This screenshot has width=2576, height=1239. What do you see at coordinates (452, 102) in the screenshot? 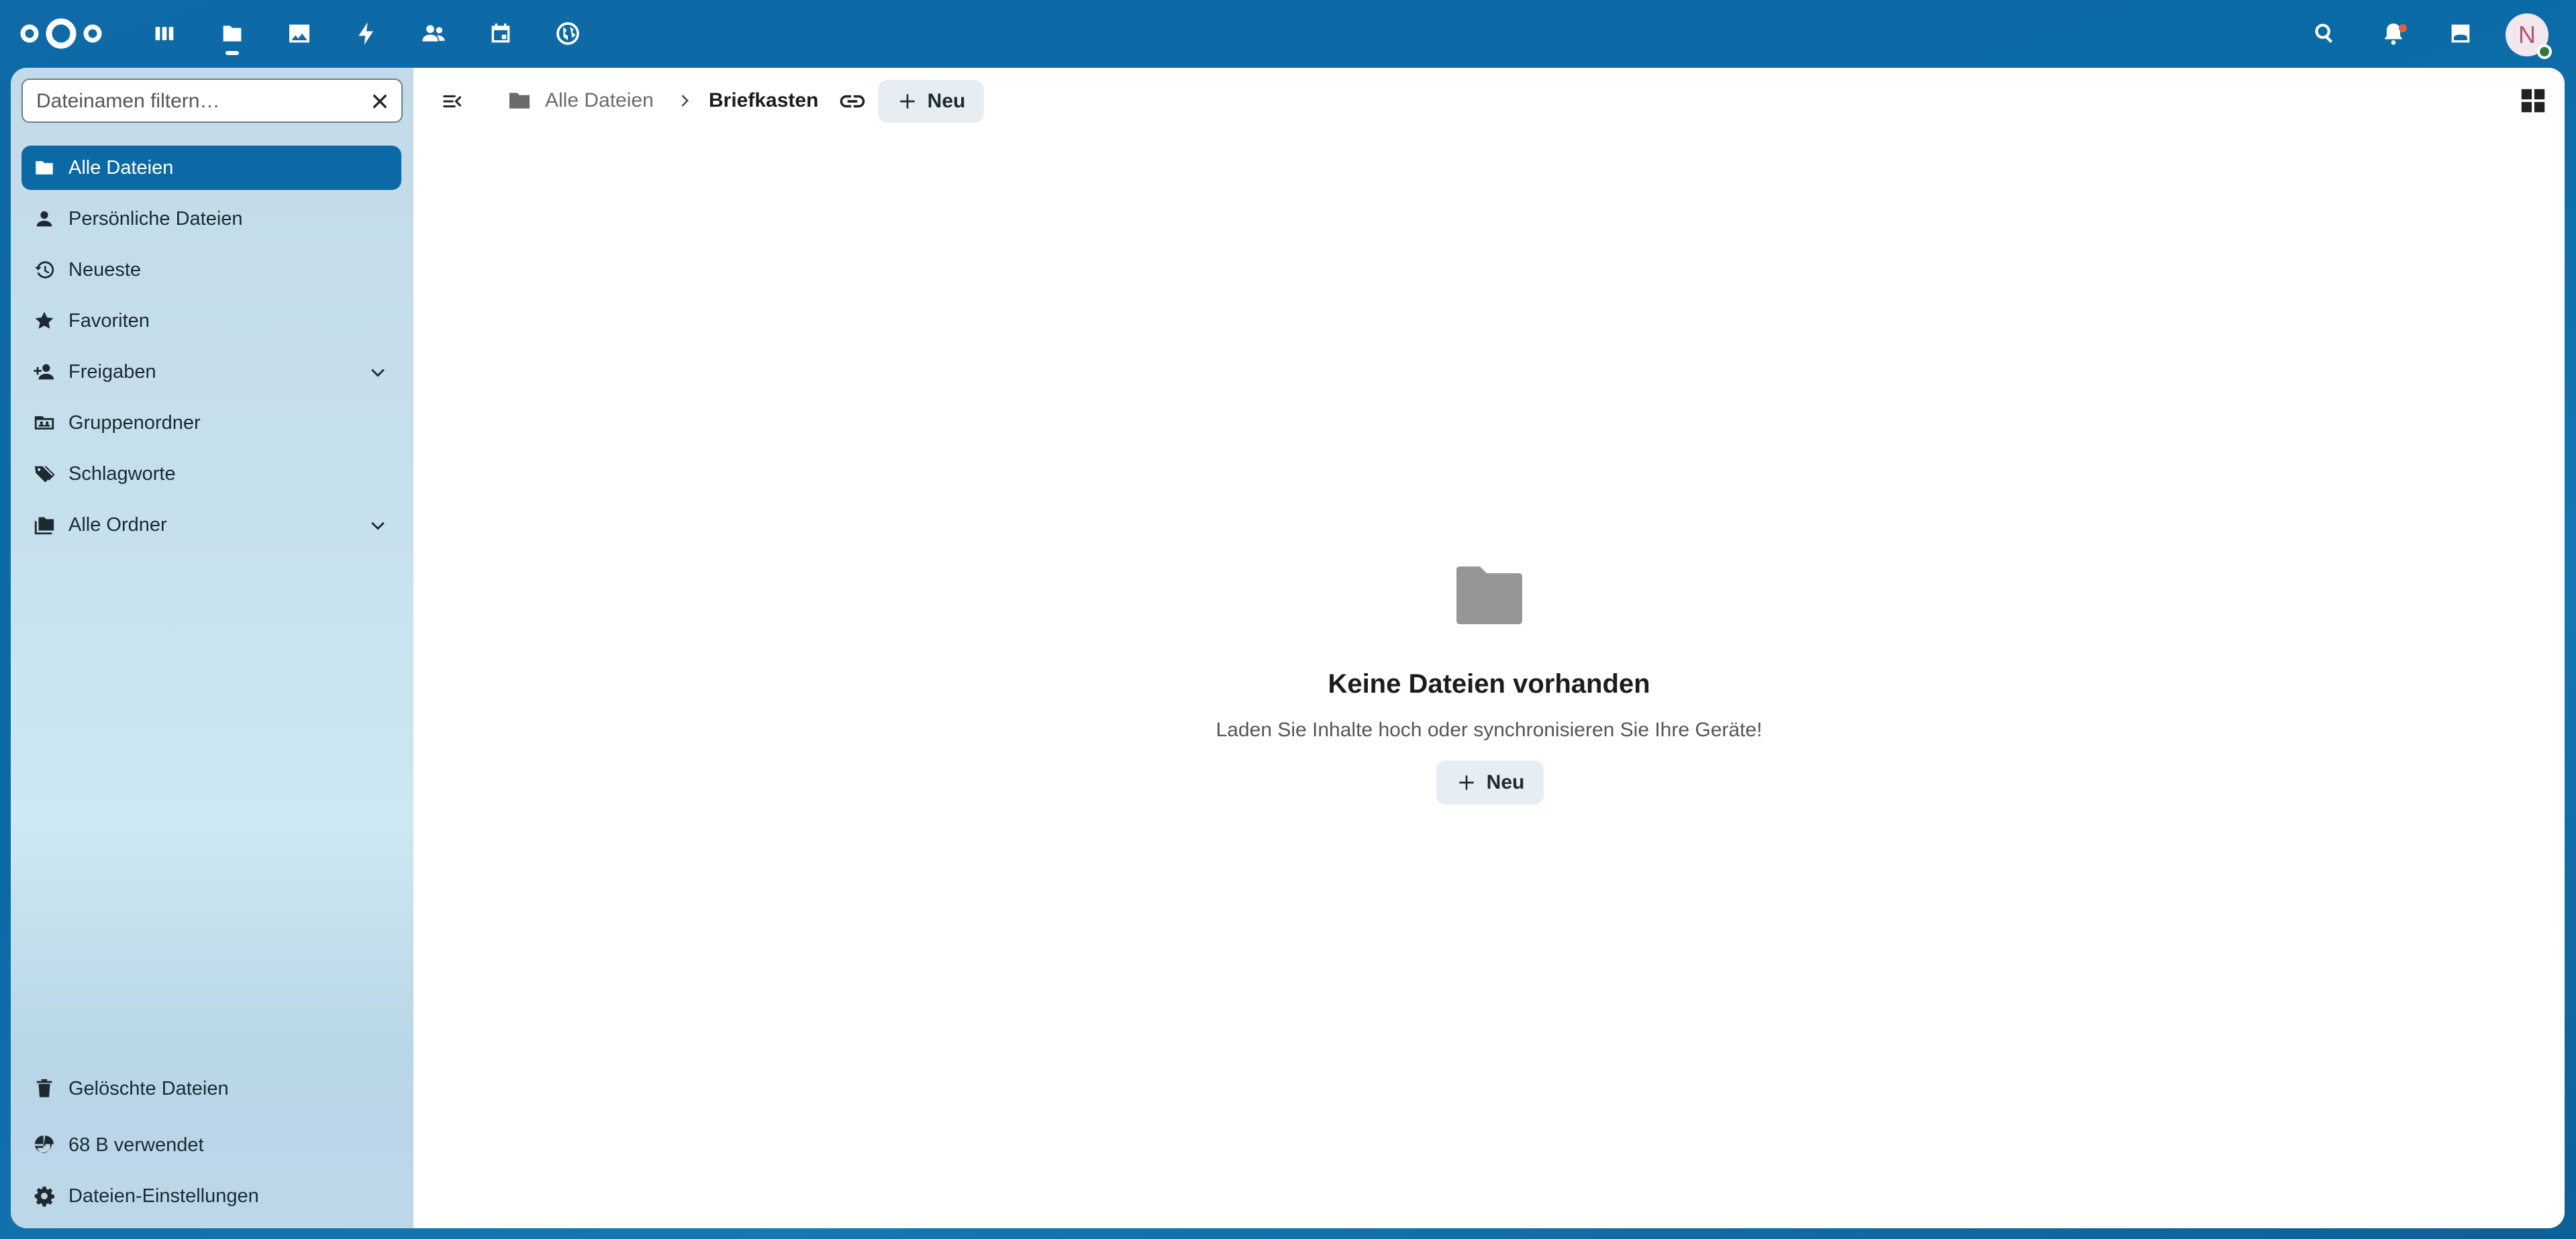
I see `sidebar-toggle-icon` at bounding box center [452, 102].